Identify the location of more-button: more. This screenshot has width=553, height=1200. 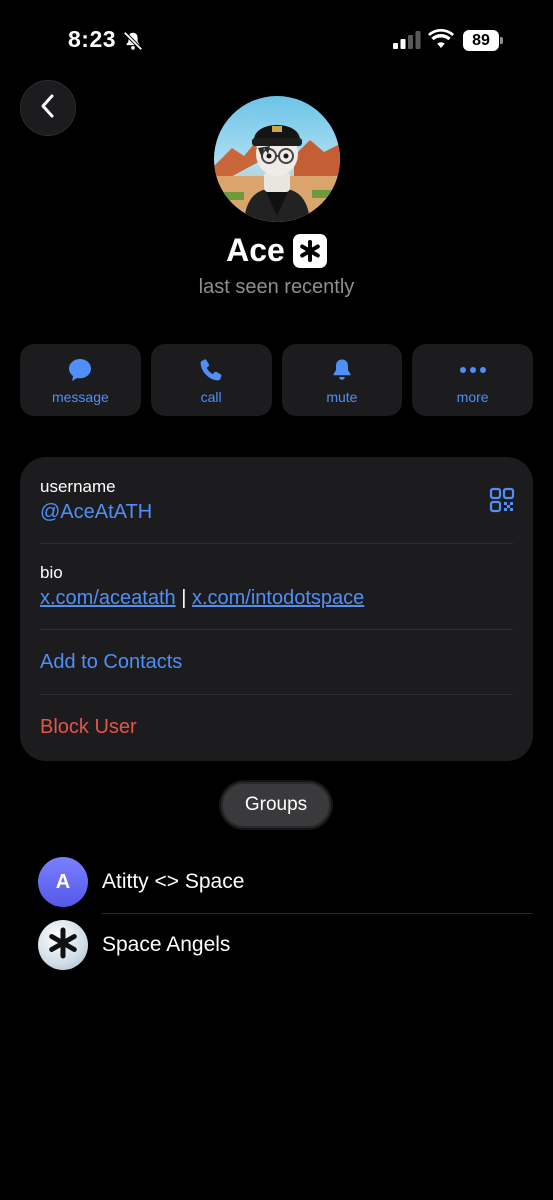
(472, 380).